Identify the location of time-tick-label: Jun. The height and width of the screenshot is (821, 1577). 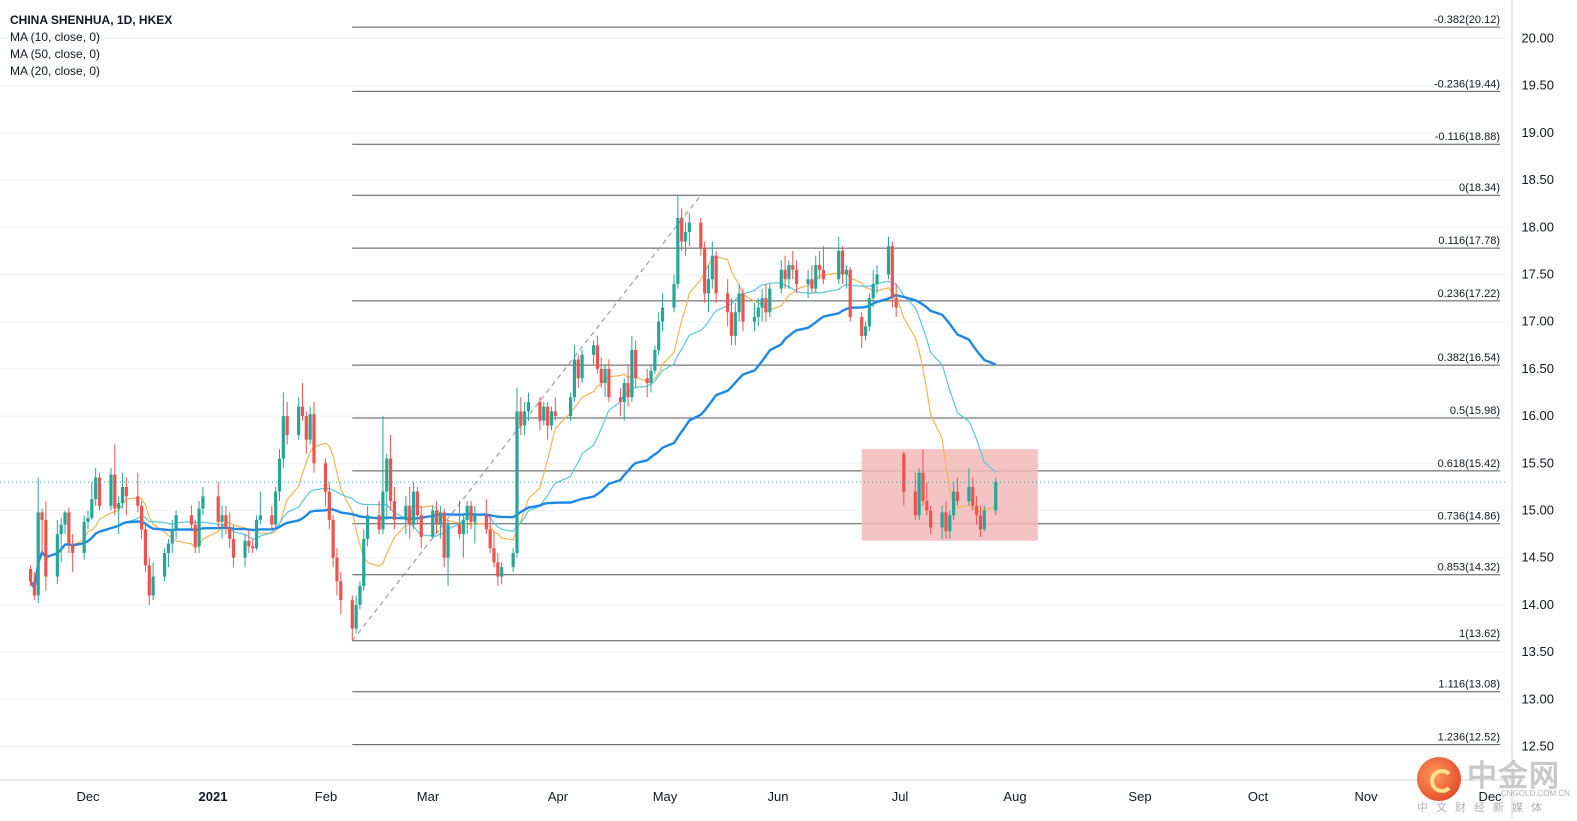
(778, 796).